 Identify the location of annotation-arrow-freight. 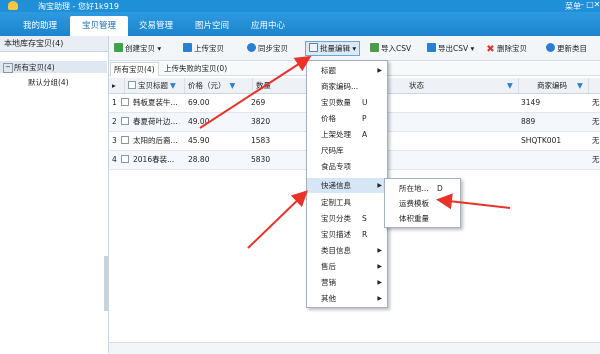
(473, 201).